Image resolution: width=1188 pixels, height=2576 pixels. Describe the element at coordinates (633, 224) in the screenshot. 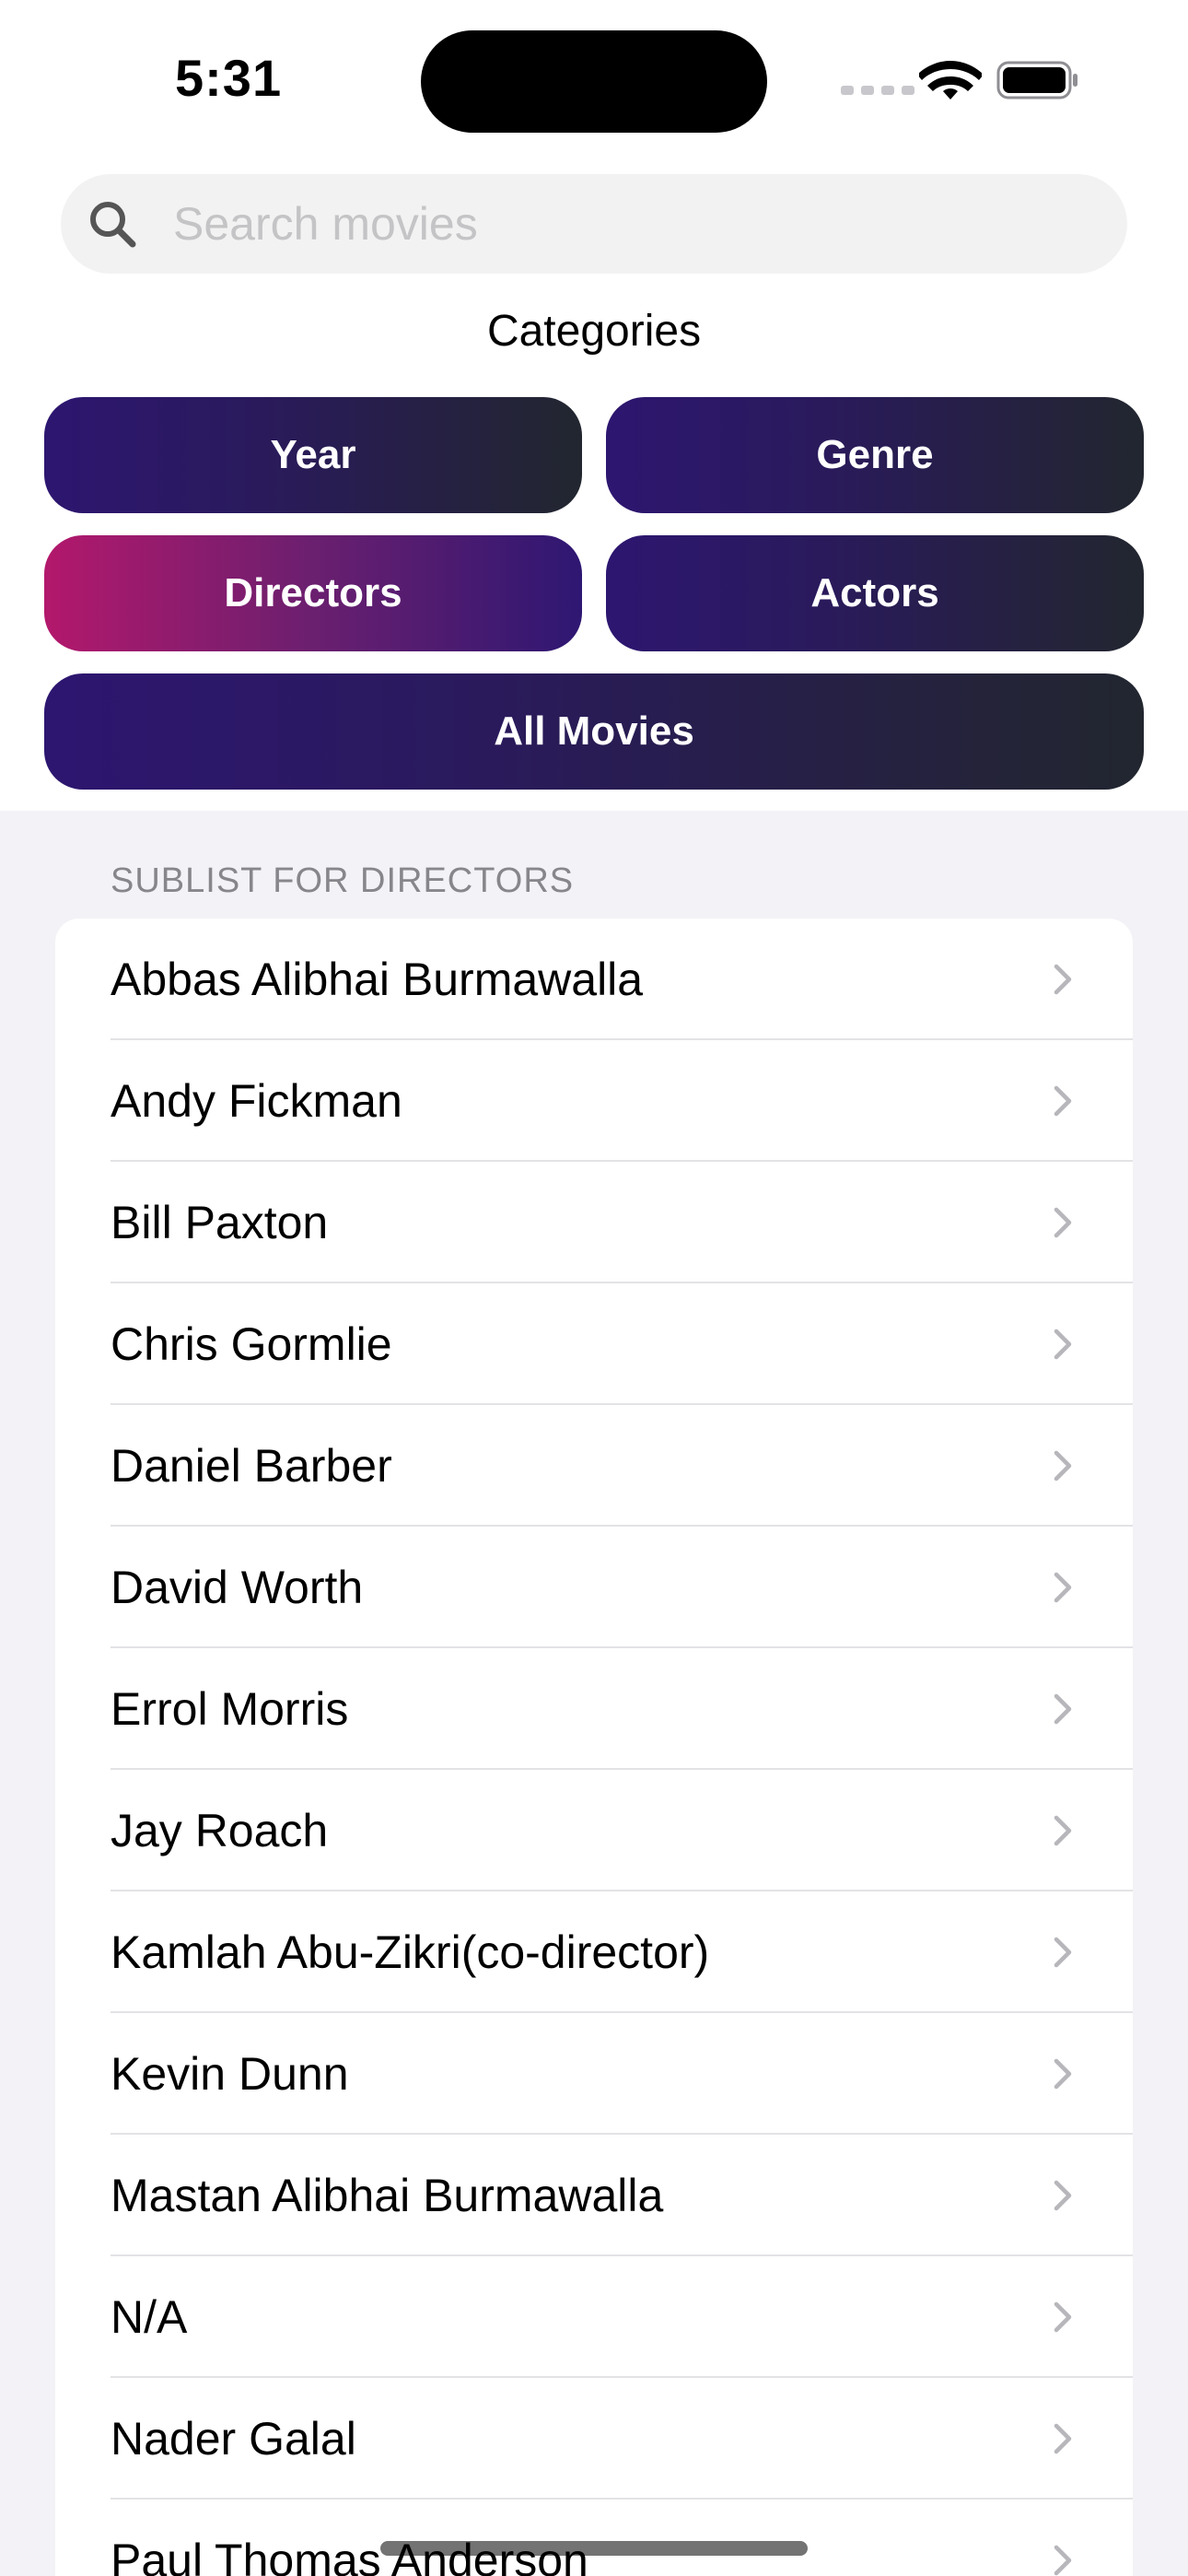

I see `search-input` at that location.